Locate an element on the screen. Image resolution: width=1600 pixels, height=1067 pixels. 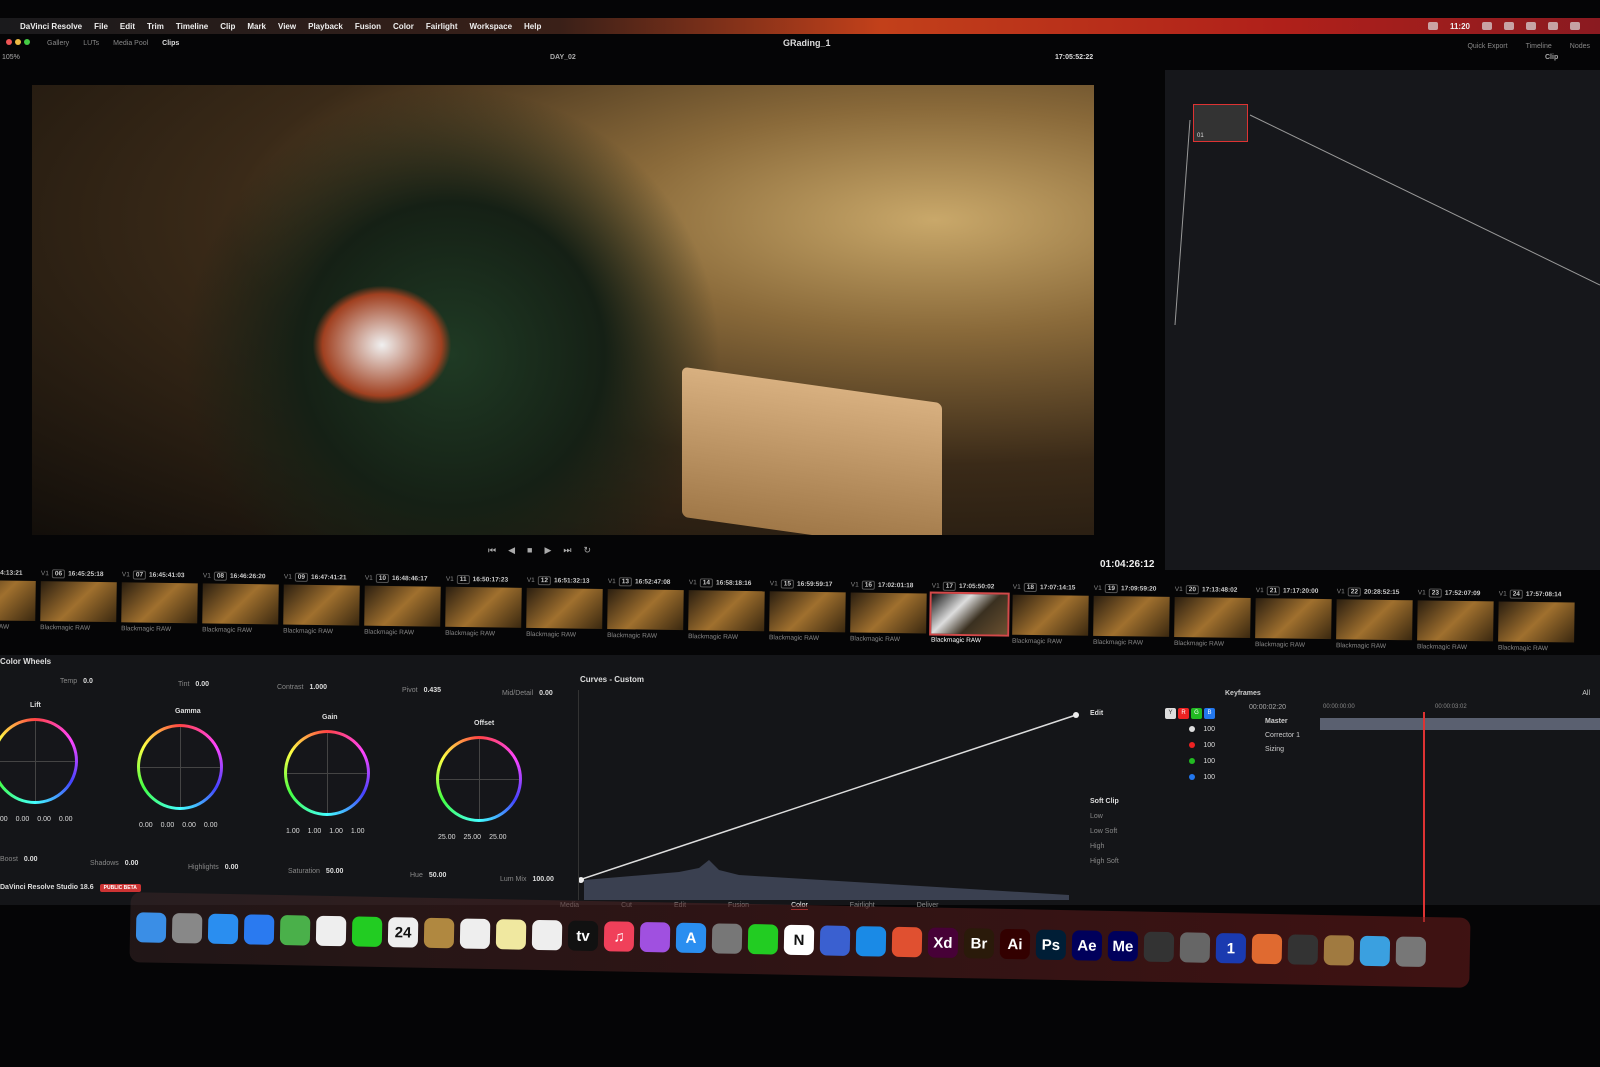
clip-item: V1 17 17:05:50:02 Blackmagic RAW is located at coordinates (971, 612).